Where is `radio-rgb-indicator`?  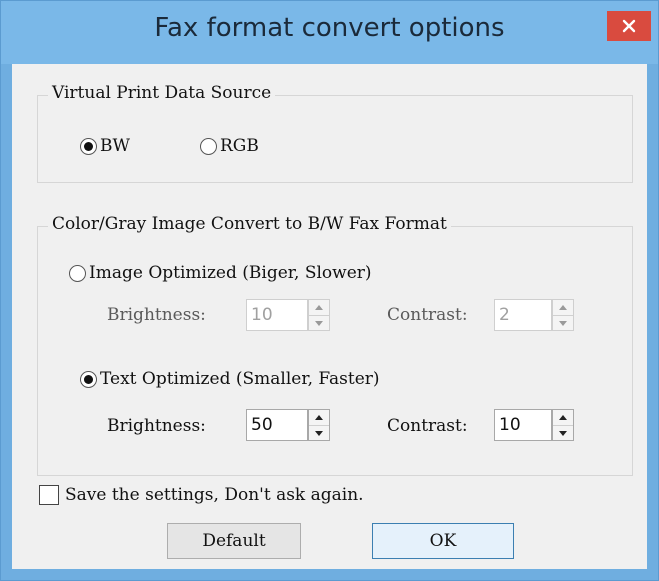 radio-rgb-indicator is located at coordinates (208, 146).